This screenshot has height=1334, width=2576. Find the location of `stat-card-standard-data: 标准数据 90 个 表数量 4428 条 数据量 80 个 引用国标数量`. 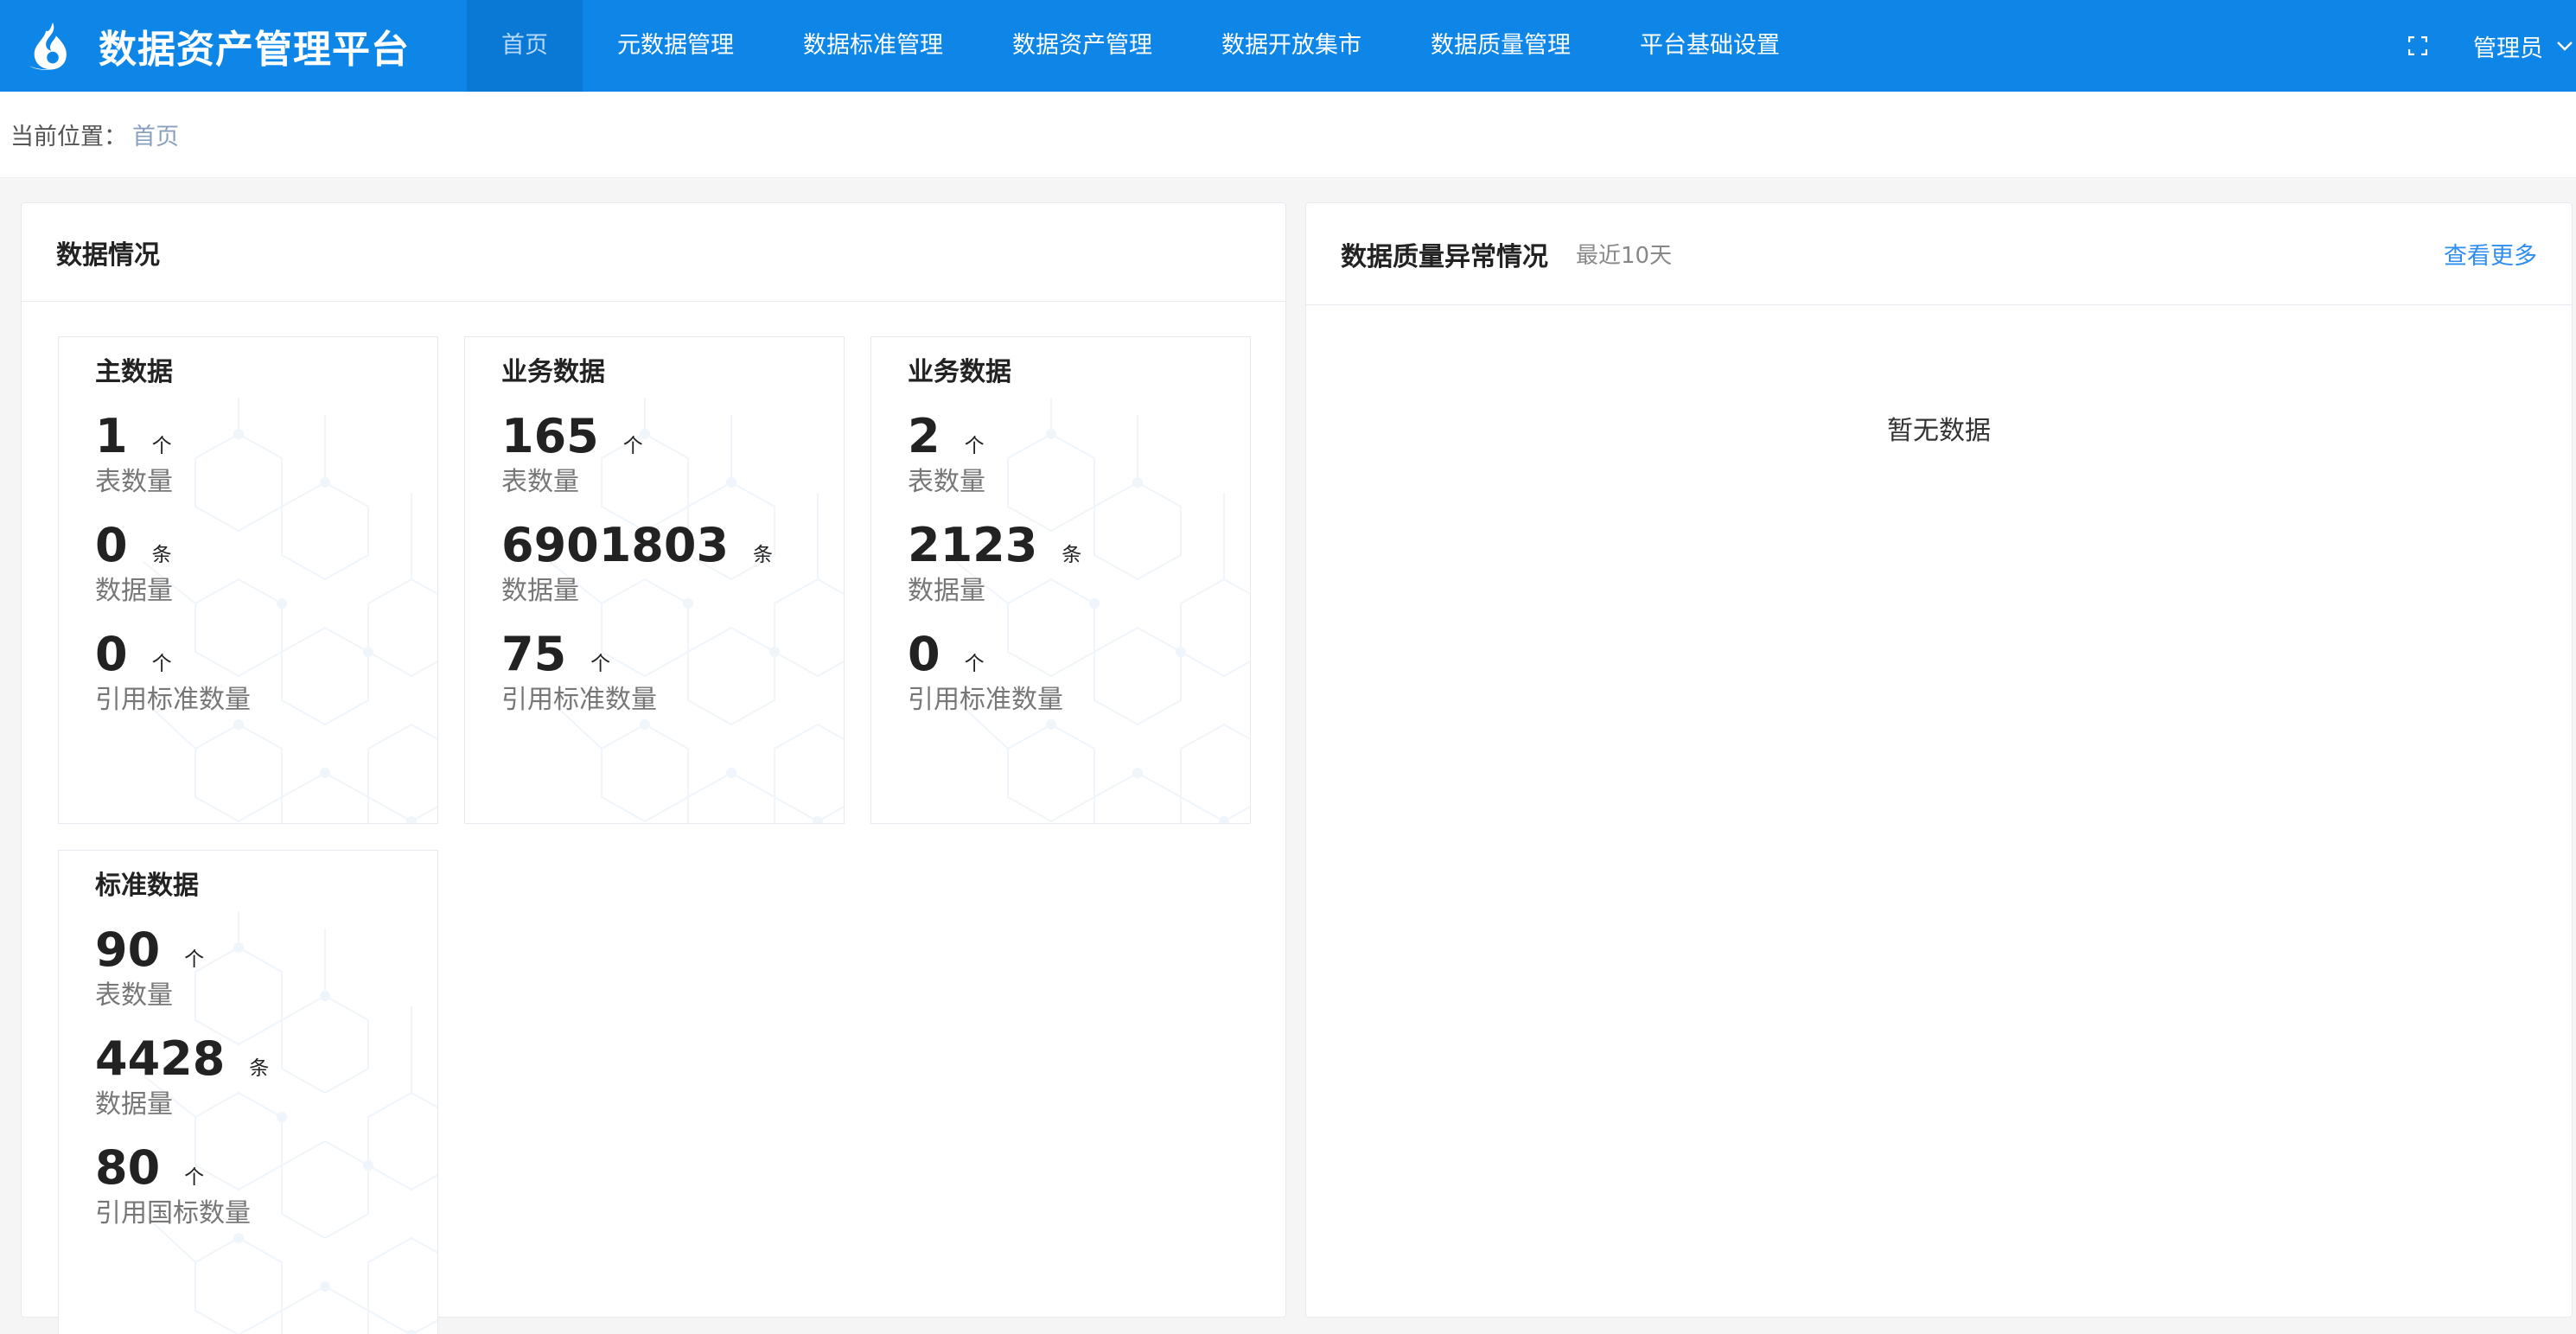

stat-card-standard-data: 标准数据 90 个 表数量 4428 条 数据量 80 个 引用国标数量 is located at coordinates (248, 1092).